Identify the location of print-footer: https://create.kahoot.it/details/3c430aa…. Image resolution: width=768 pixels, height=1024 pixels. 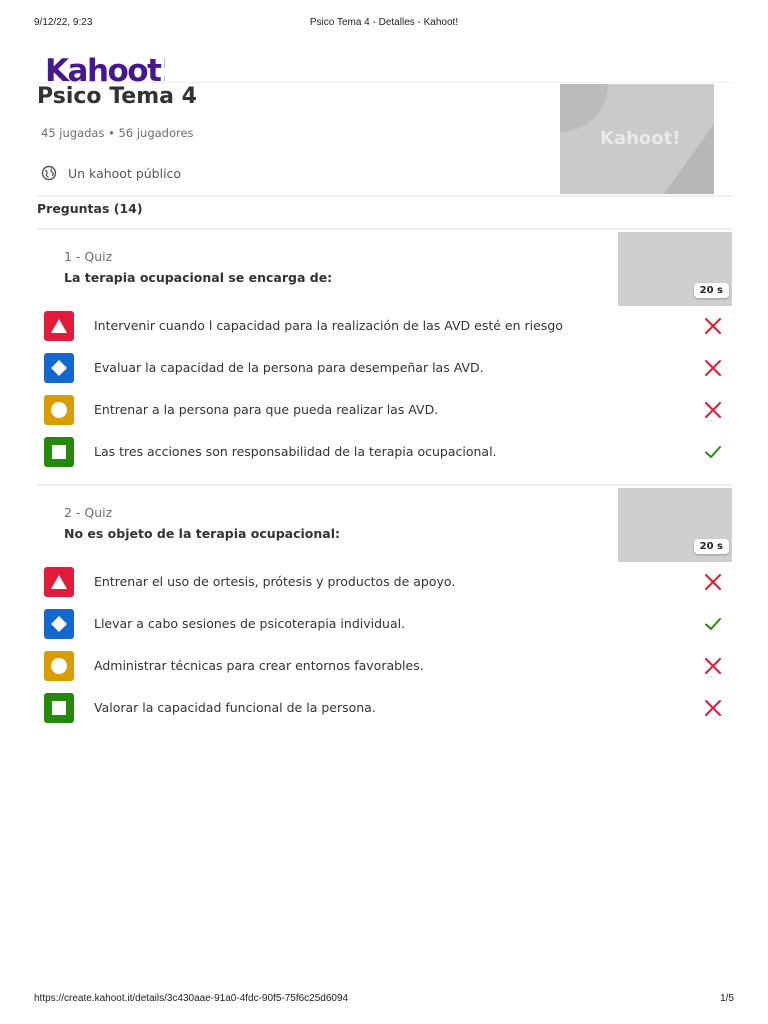
(384, 1000).